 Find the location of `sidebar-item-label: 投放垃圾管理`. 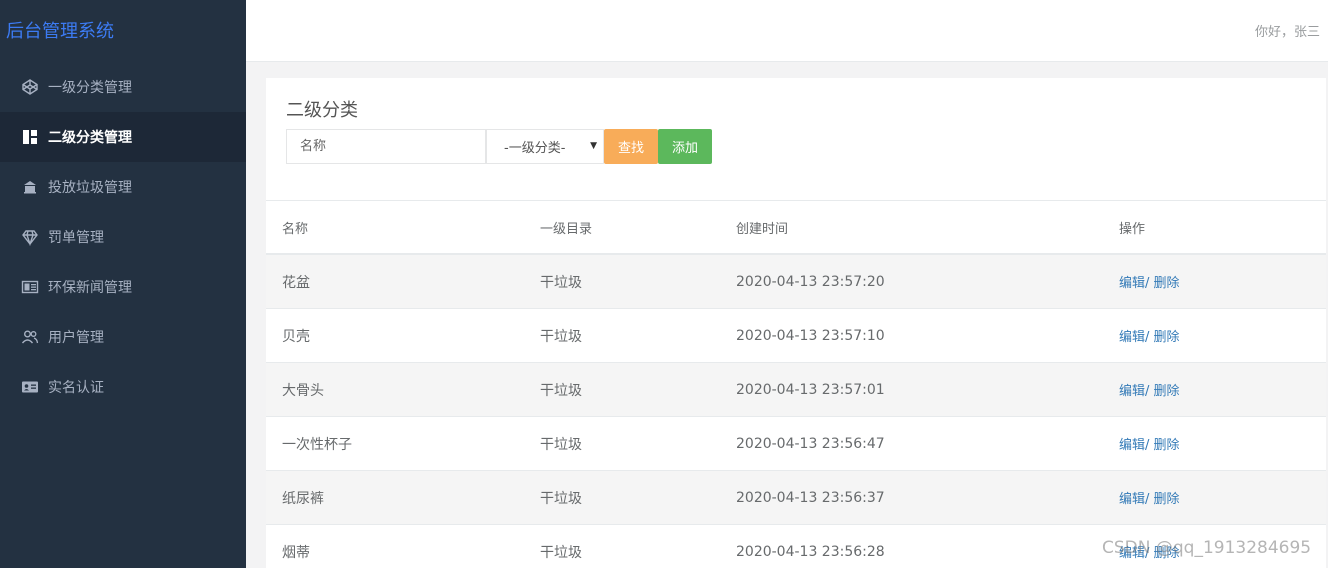

sidebar-item-label: 投放垃圾管理 is located at coordinates (90, 188).